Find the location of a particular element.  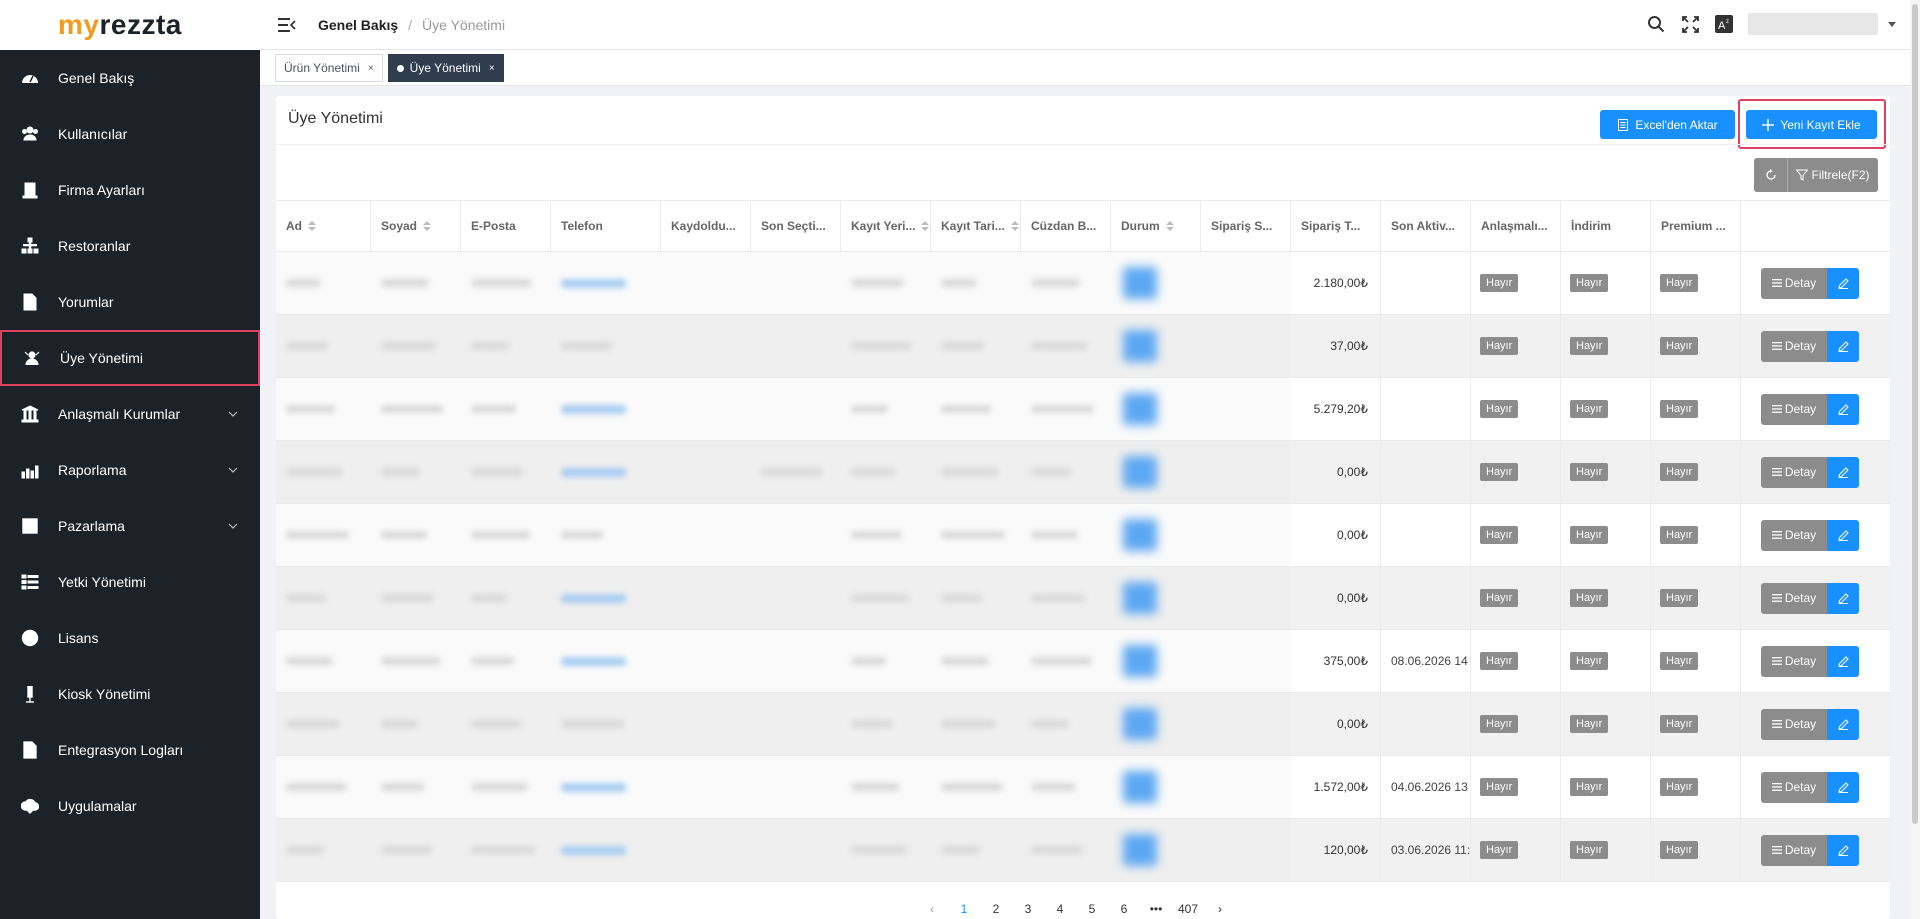

sidebar-item--ye-y-netimi: Üye Yönetimi is located at coordinates (130, 358).